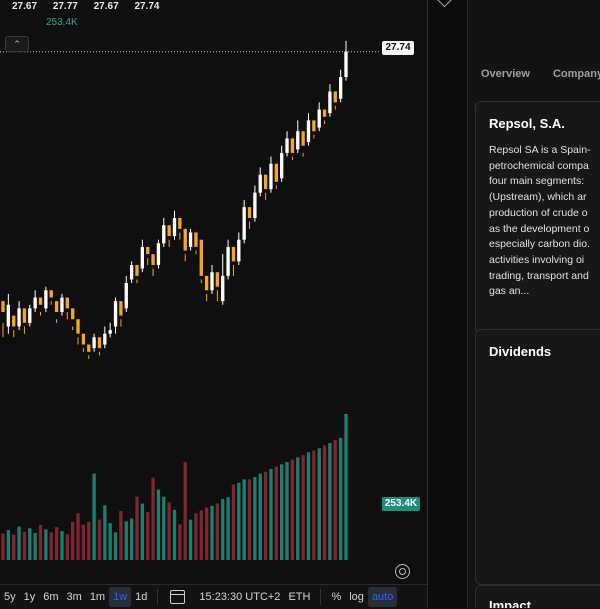  What do you see at coordinates (50, 597) in the screenshot?
I see `range-6m: 6m` at bounding box center [50, 597].